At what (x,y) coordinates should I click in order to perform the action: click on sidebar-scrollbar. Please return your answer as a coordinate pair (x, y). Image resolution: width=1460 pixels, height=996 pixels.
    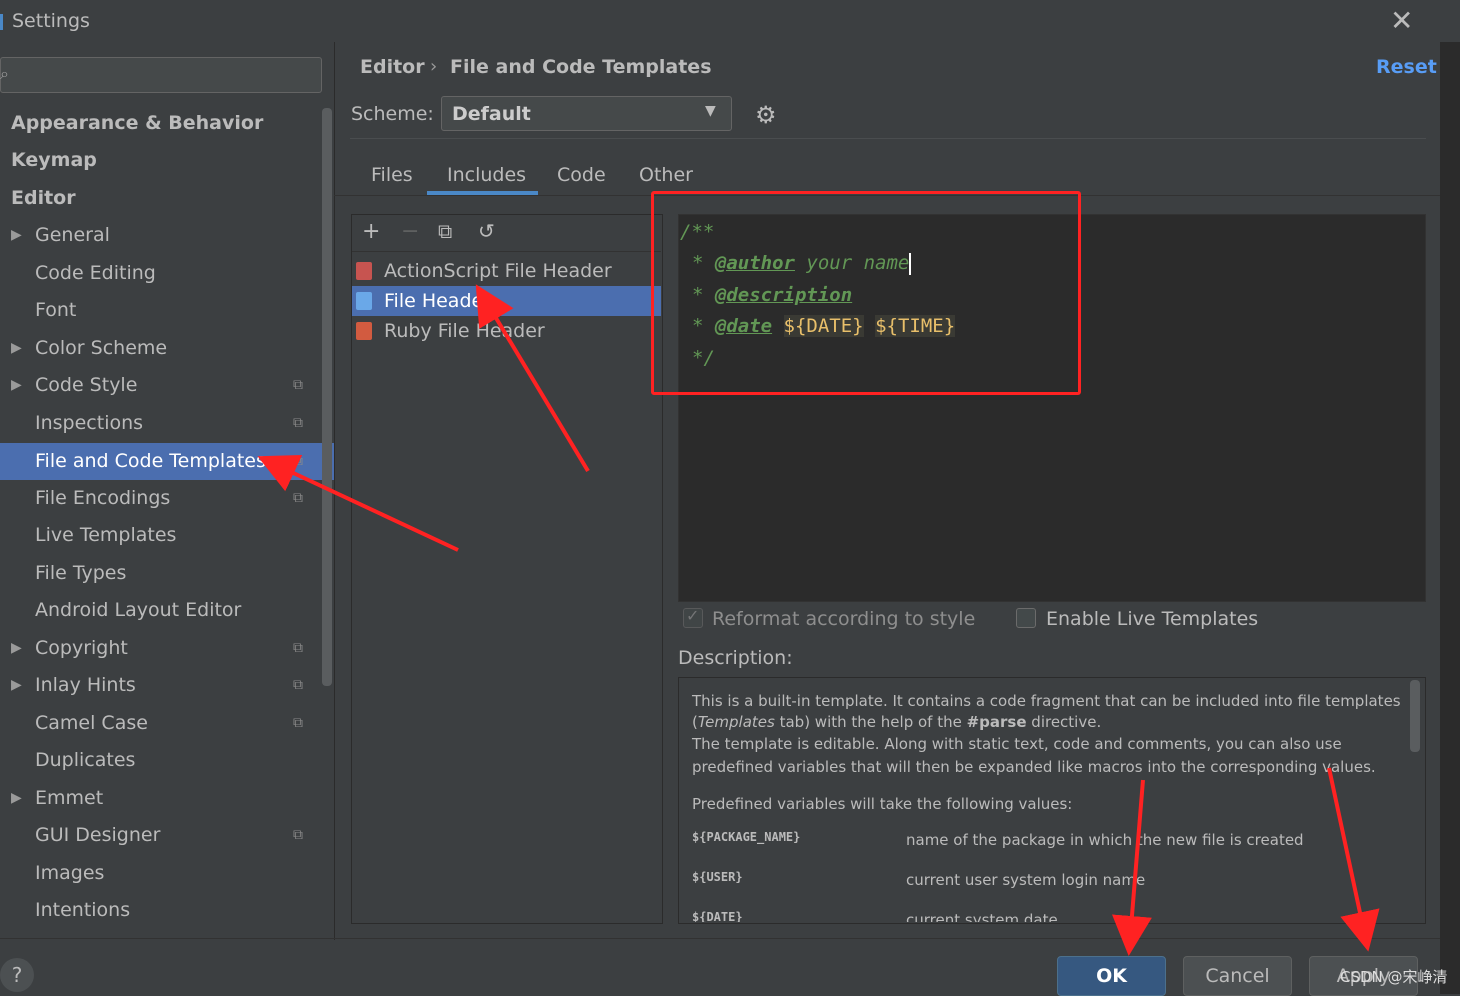
    Looking at the image, I should click on (327, 397).